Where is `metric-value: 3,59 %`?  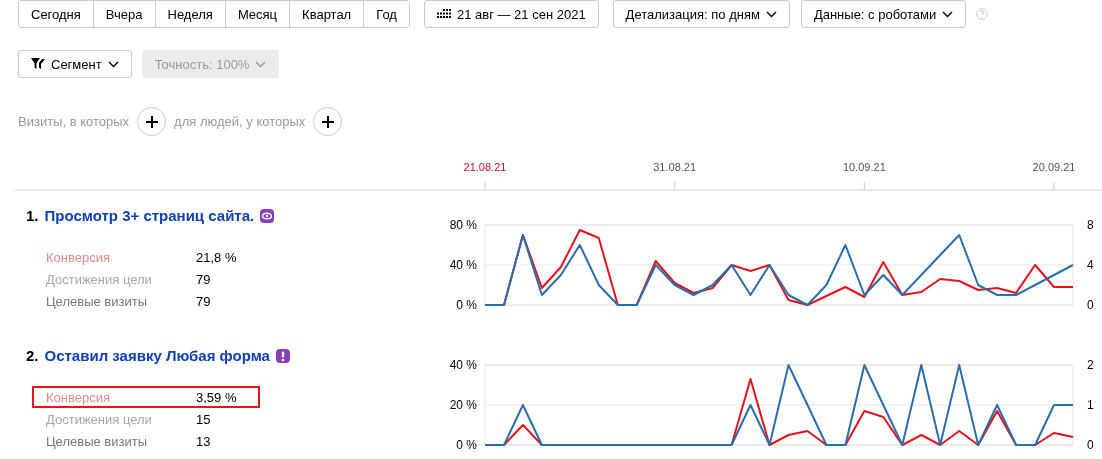 metric-value: 3,59 % is located at coordinates (216, 397).